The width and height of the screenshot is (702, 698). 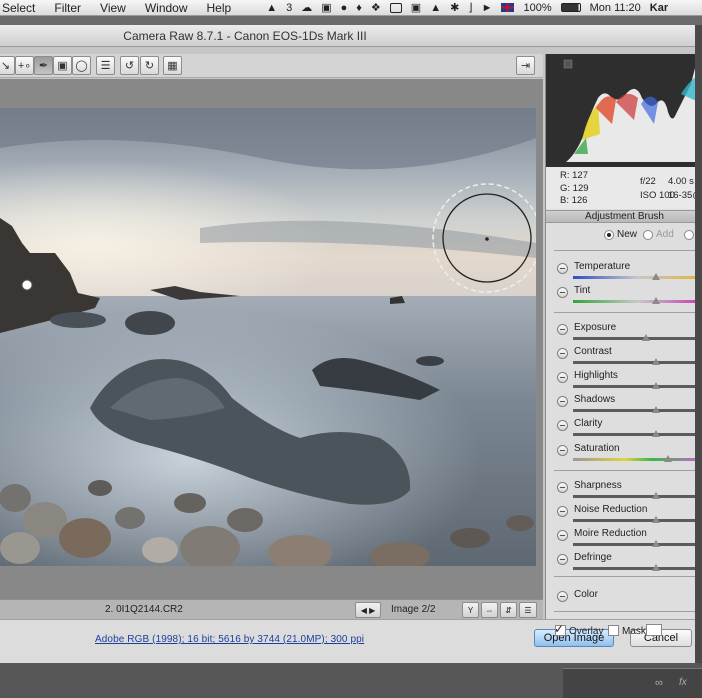 I want to click on menu-window: Window, so click(x=166, y=8).